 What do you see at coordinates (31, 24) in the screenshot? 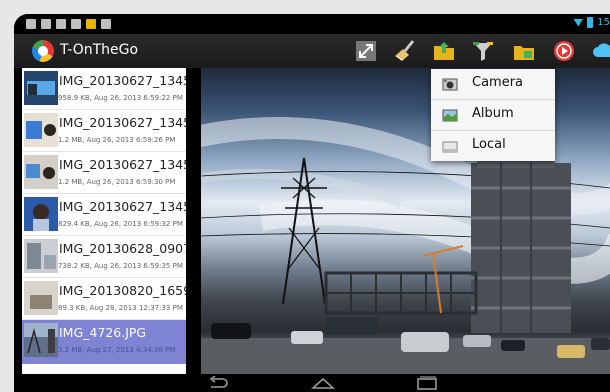
I see `gallery-notification-icon` at bounding box center [31, 24].